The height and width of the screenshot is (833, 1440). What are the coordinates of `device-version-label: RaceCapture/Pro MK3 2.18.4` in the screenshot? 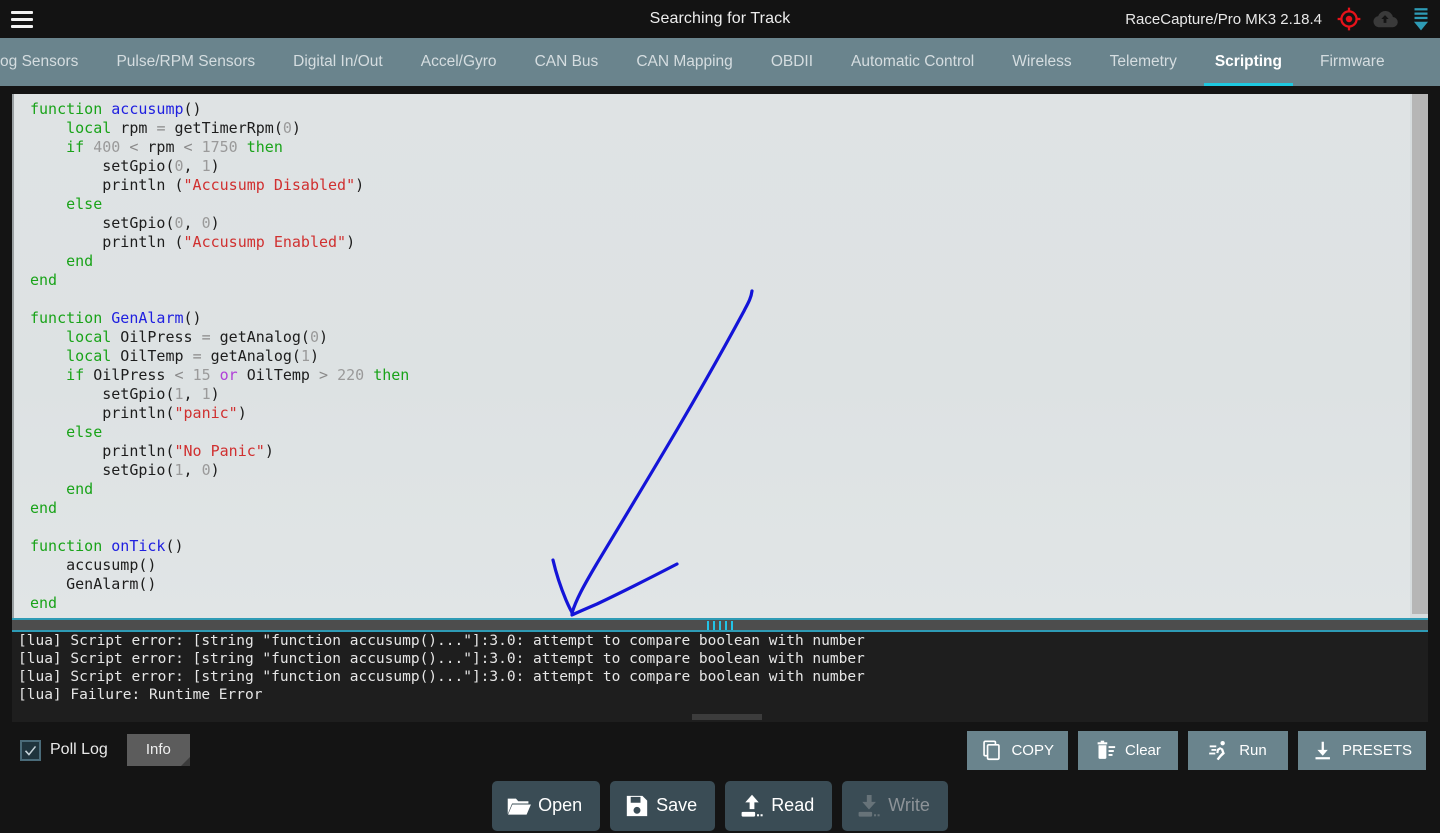 It's located at (1223, 19).